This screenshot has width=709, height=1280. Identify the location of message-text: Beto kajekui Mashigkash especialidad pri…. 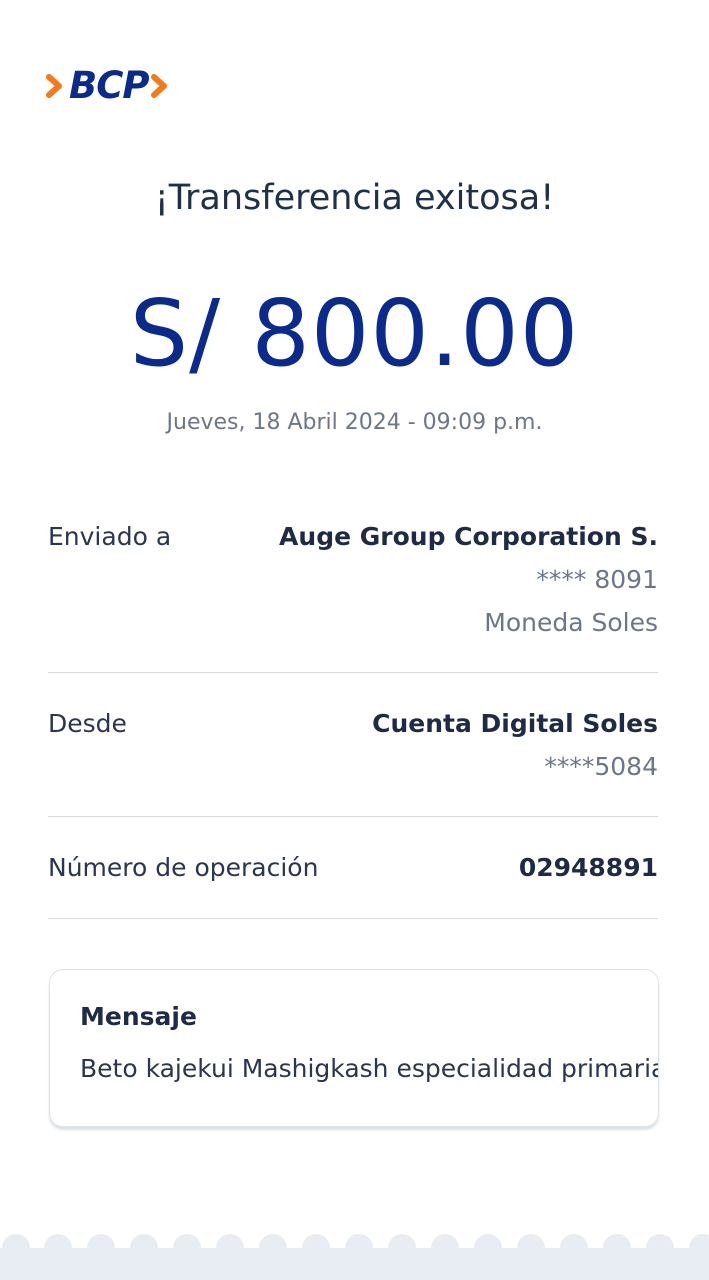
(369, 1068).